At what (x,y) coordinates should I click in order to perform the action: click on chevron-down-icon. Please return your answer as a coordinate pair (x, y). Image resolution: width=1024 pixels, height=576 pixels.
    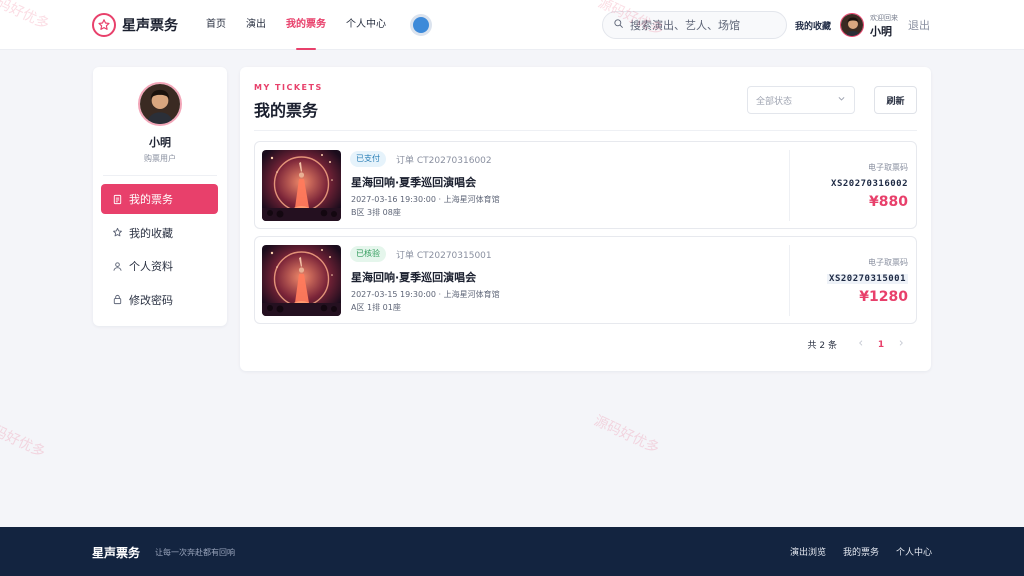
    Looking at the image, I should click on (841, 100).